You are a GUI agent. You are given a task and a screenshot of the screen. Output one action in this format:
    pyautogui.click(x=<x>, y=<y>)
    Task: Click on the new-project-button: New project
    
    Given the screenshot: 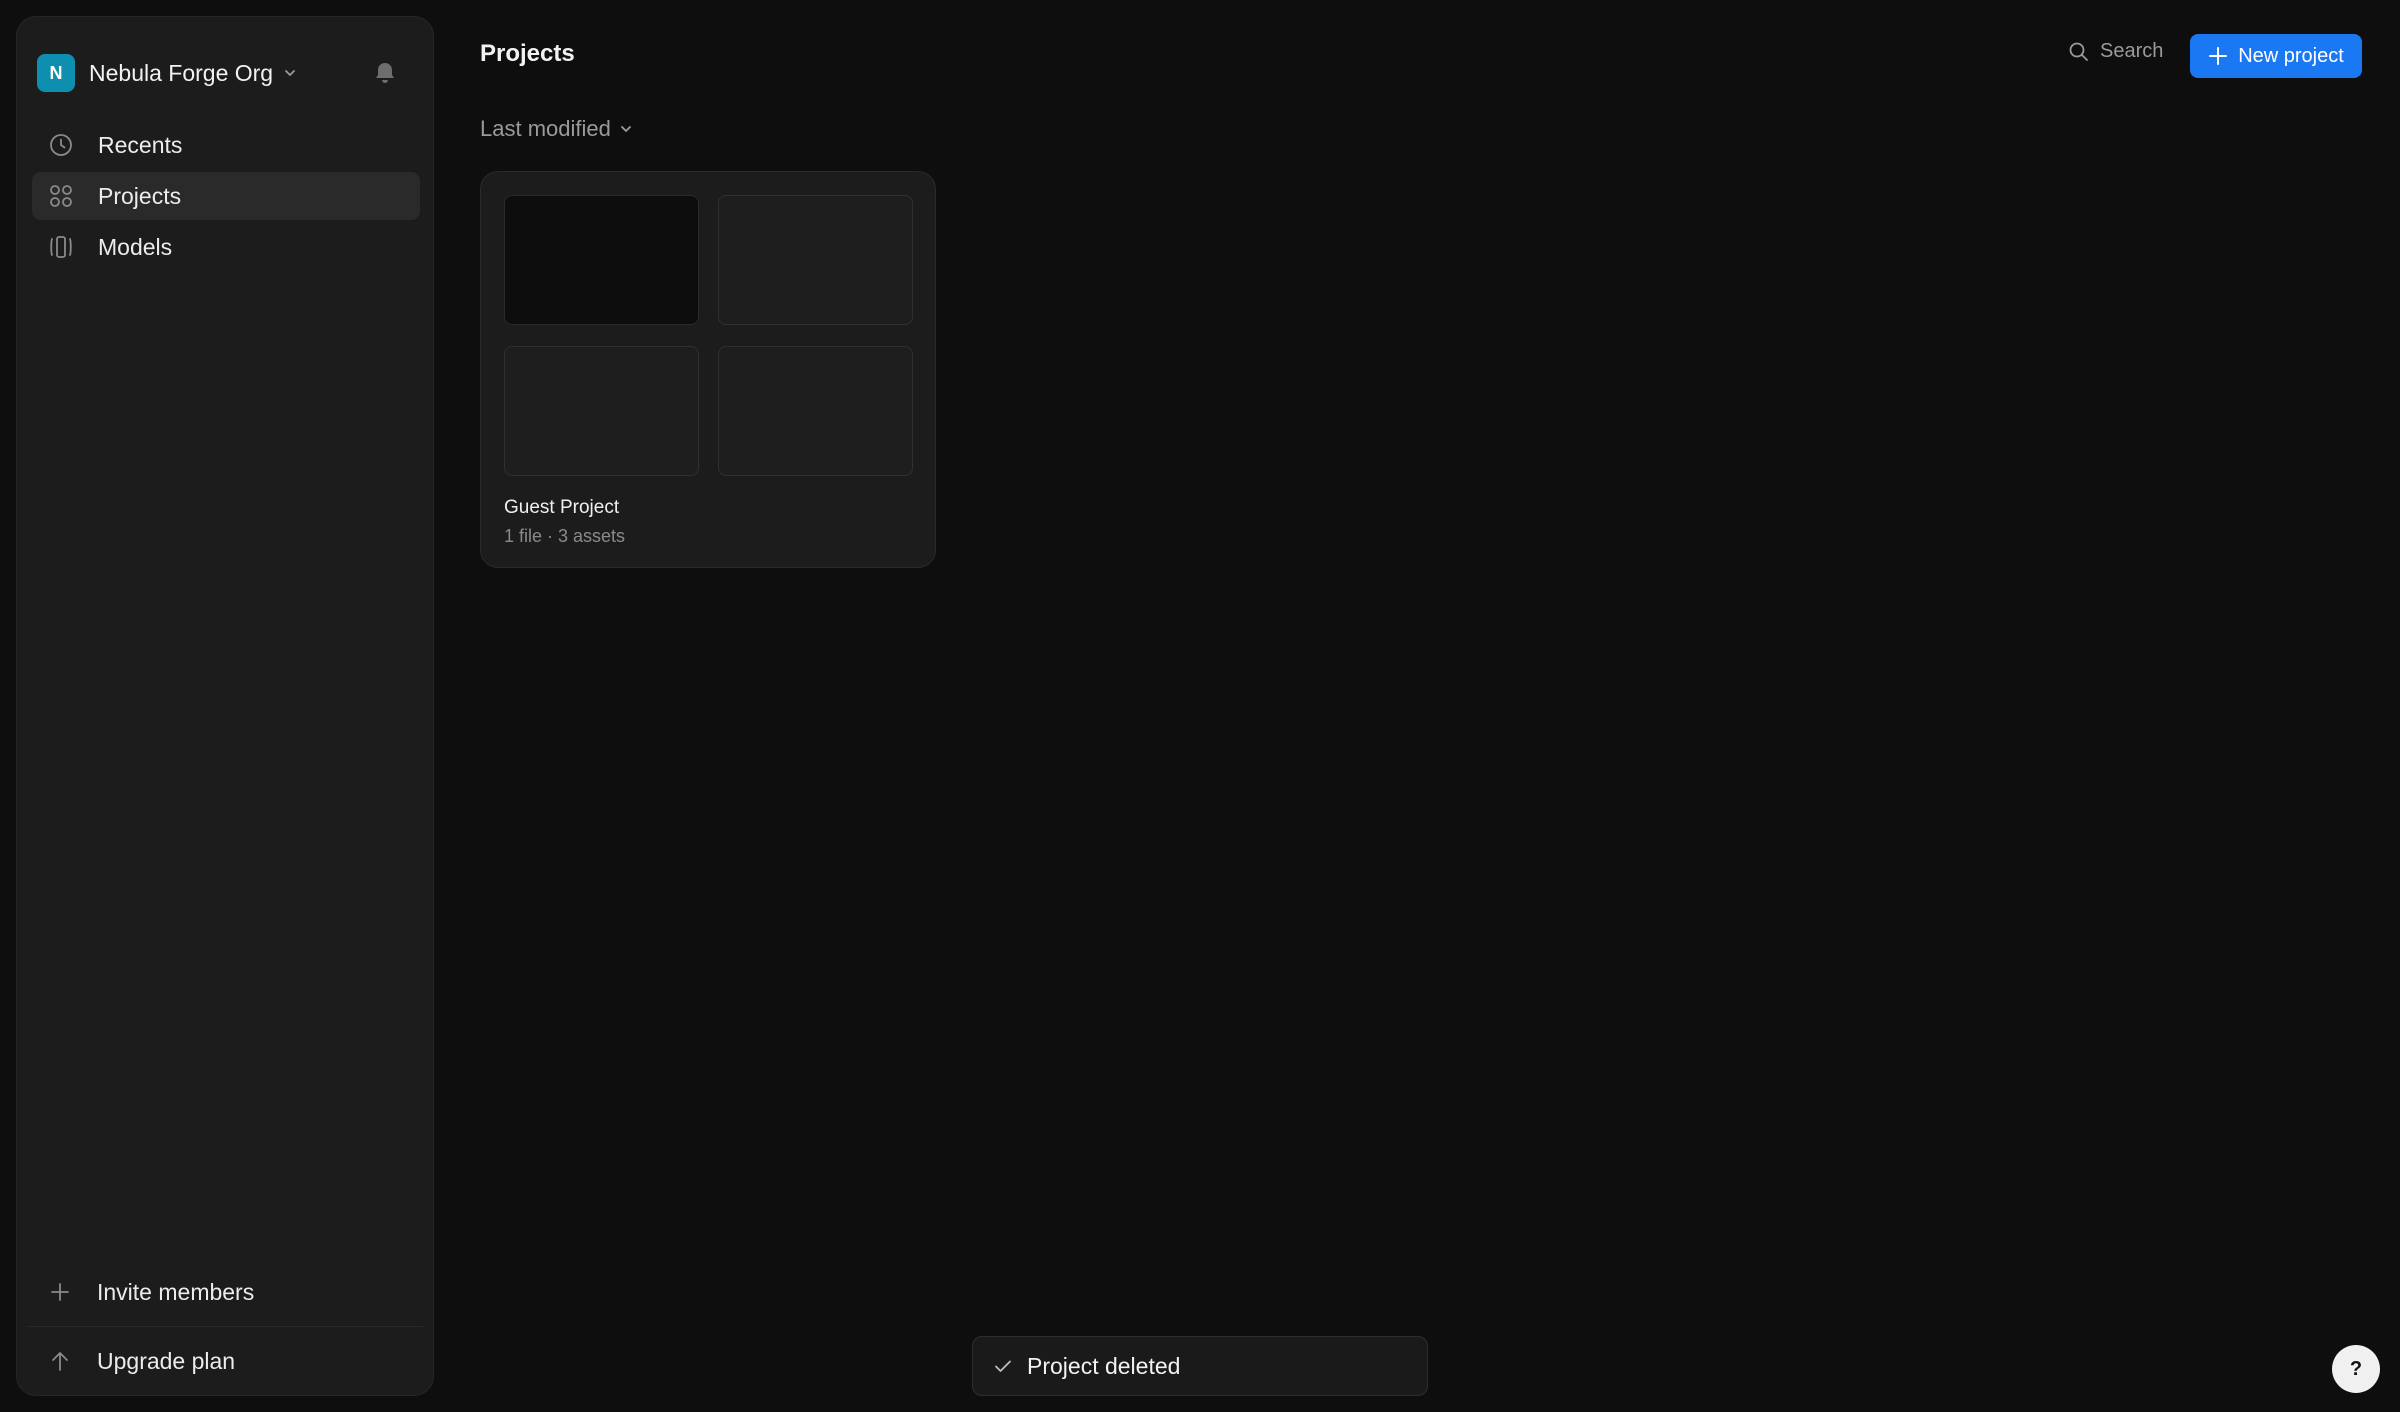 What is the action you would take?
    pyautogui.click(x=2276, y=56)
    